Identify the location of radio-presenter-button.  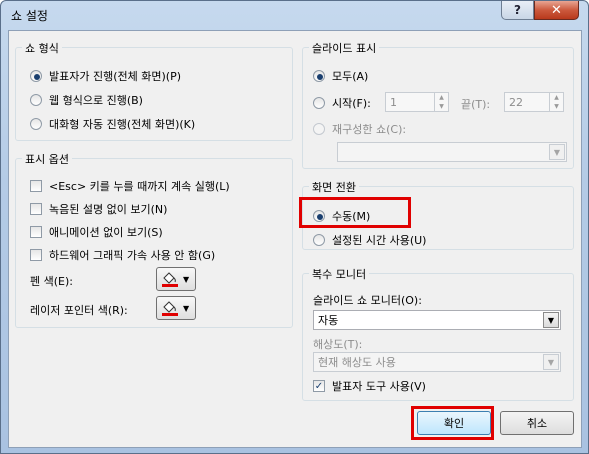
(36, 76).